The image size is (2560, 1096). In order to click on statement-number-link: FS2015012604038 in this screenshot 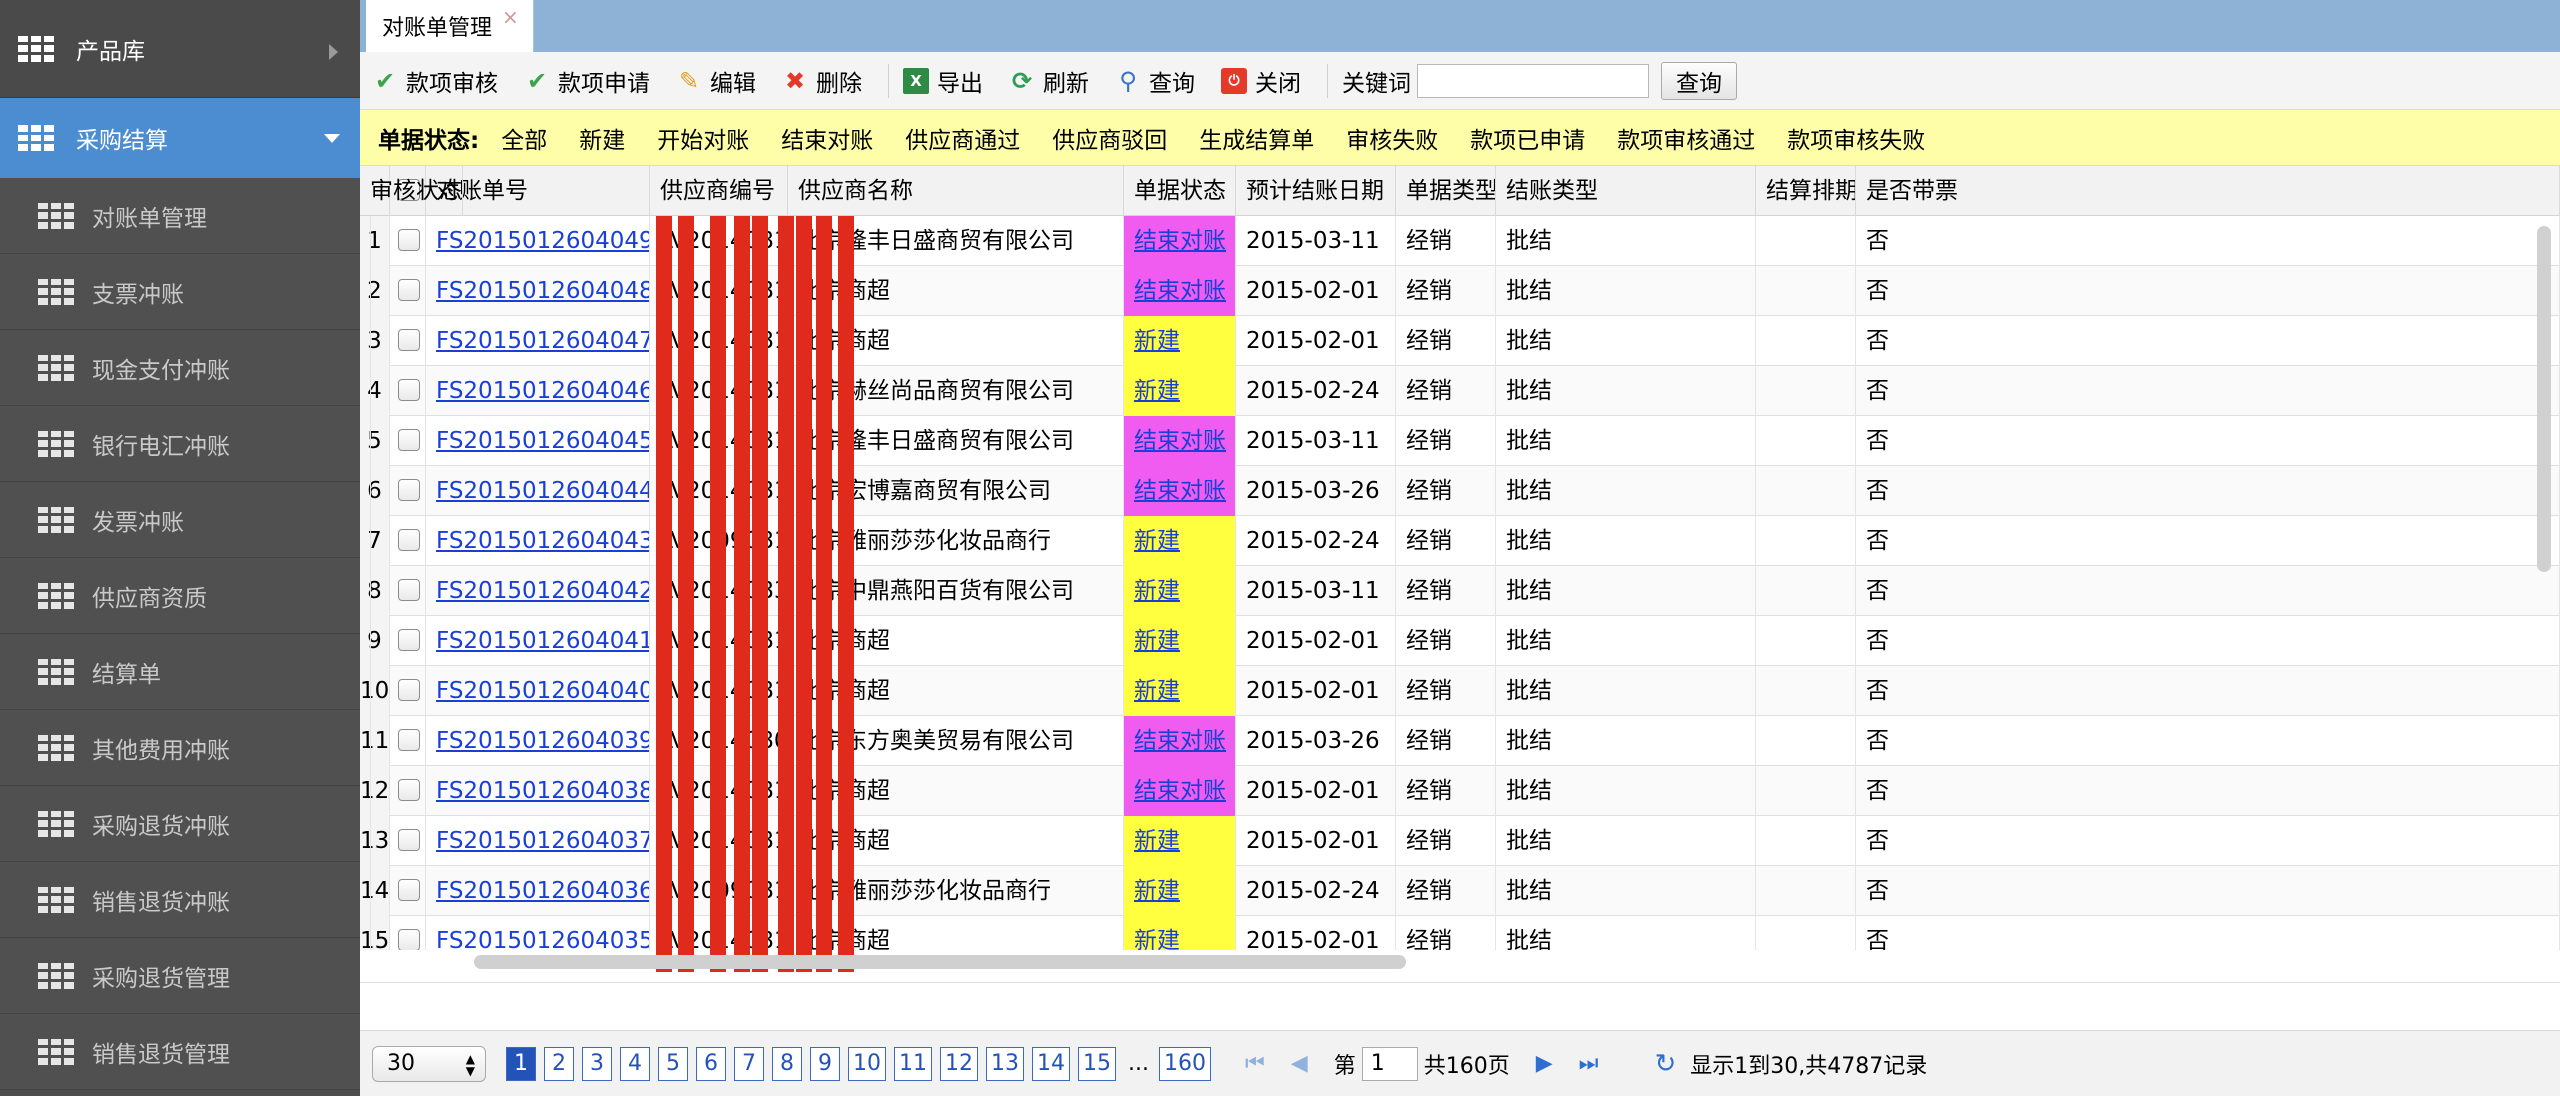, I will do `click(542, 791)`.